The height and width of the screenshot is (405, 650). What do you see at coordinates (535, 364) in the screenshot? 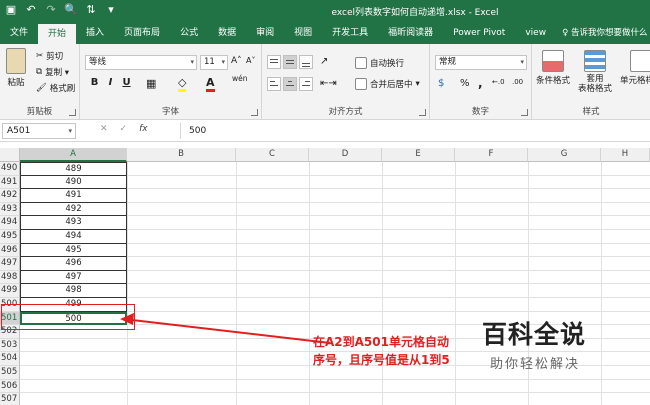
I see `watermark-subtitle: 助你轻松解决` at bounding box center [535, 364].